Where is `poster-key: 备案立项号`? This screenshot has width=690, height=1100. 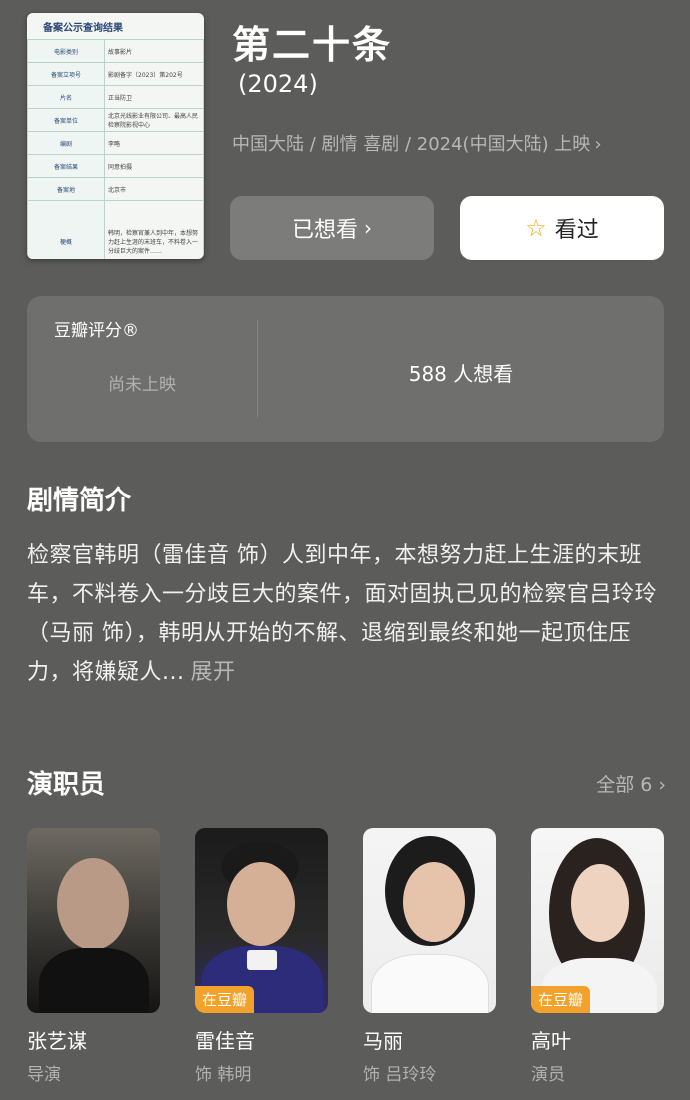
poster-key: 备案立项号 is located at coordinates (66, 74).